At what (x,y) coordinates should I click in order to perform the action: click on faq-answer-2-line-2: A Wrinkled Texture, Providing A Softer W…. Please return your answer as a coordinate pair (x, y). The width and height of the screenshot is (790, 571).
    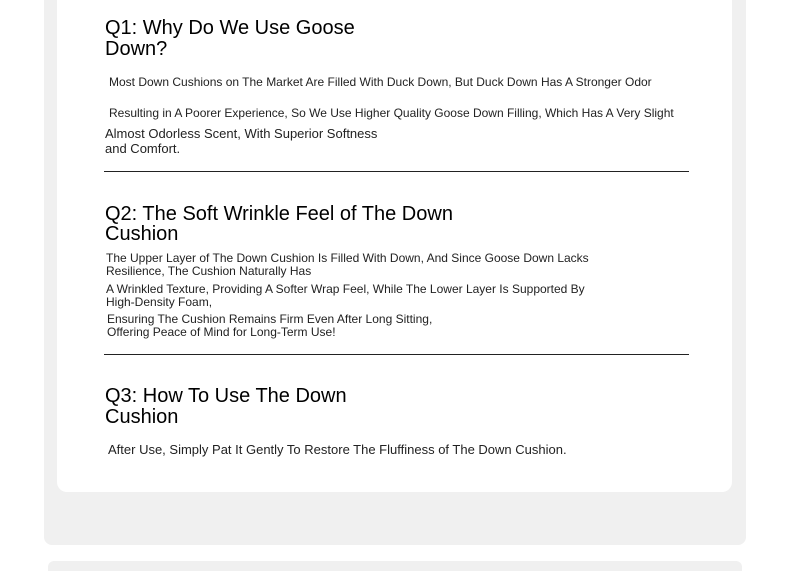
    Looking at the image, I should click on (345, 295).